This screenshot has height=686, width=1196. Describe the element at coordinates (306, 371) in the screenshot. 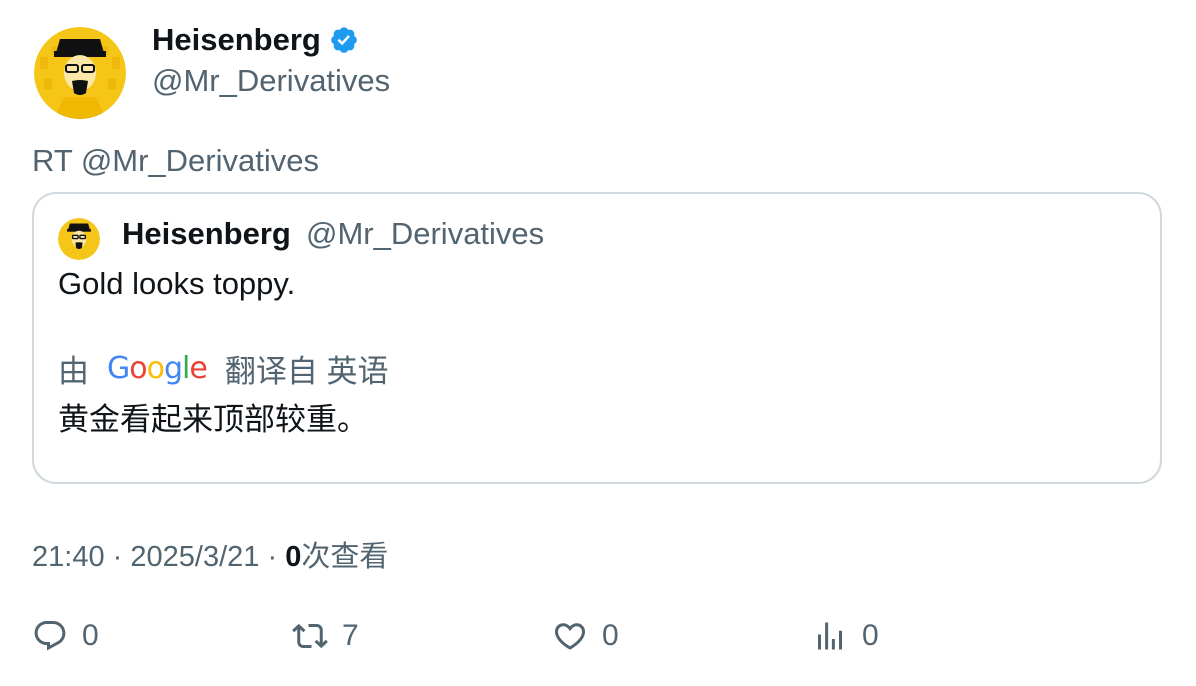

I see `translate-suffix: 翻译自 英语` at that location.